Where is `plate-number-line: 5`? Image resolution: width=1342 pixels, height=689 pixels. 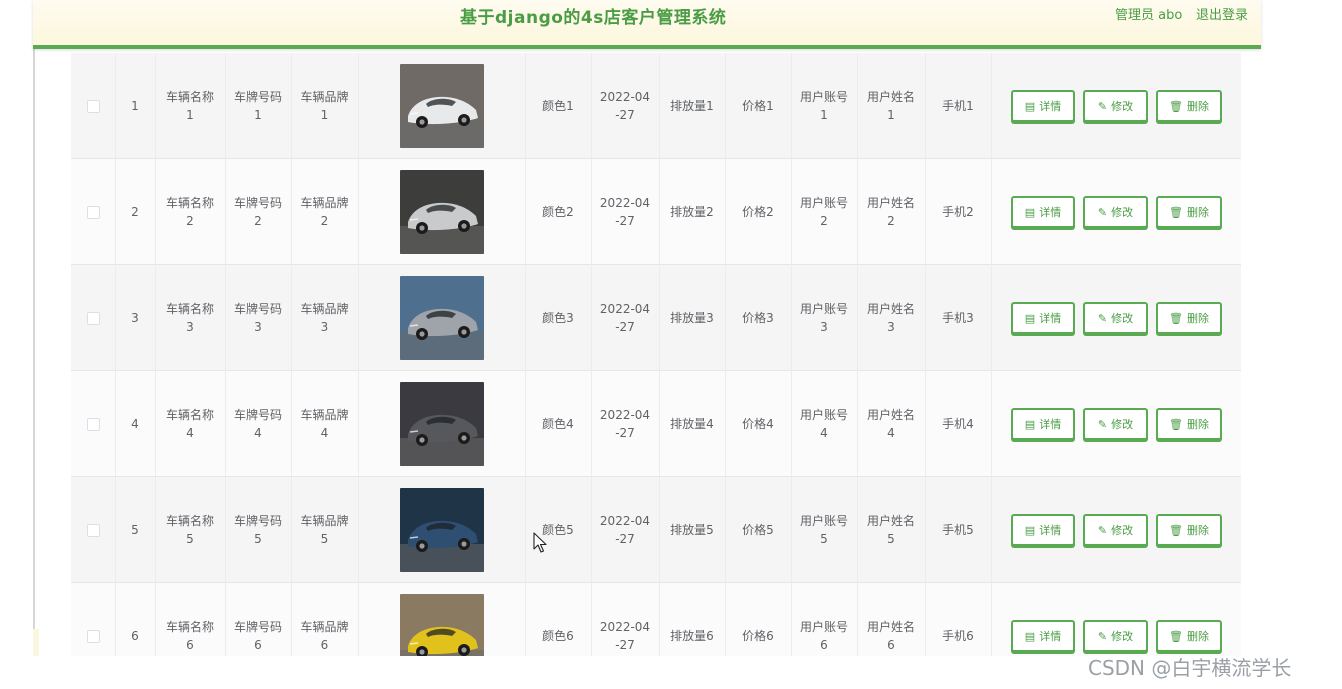
plate-number-line: 5 is located at coordinates (258, 539).